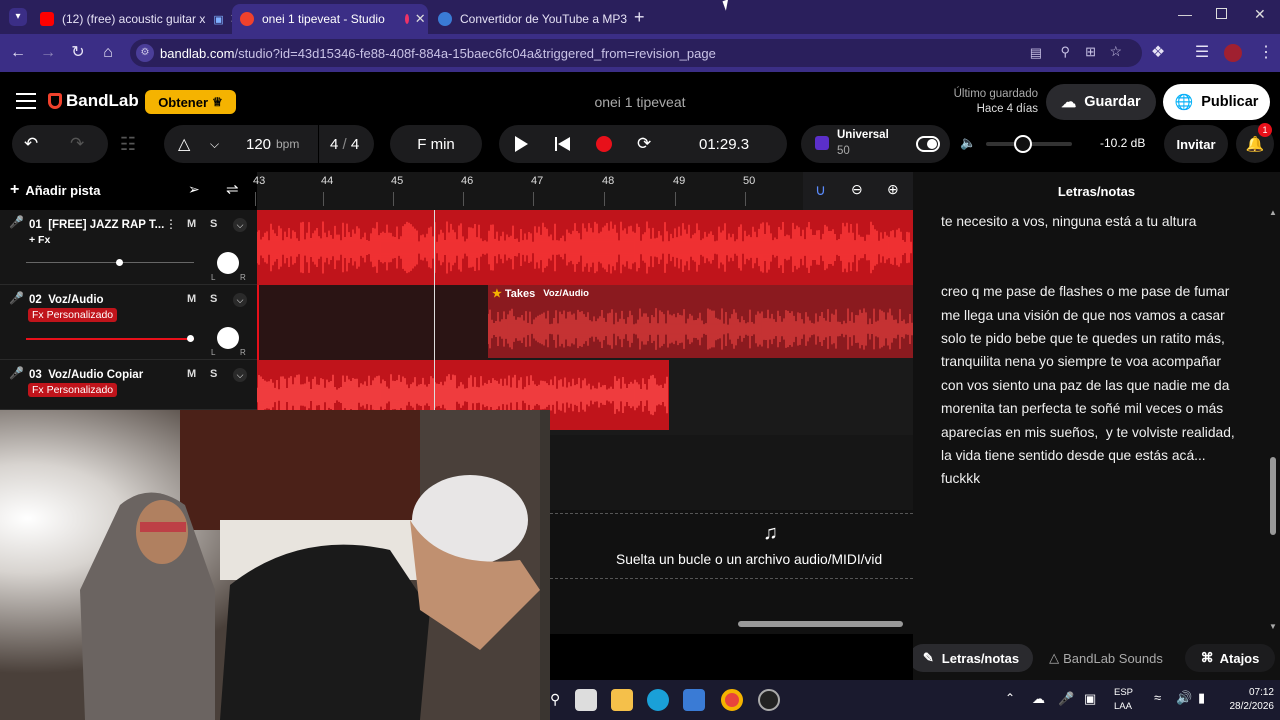 The height and width of the screenshot is (720, 1280). I want to click on automation-icon: ➢, so click(194, 189).